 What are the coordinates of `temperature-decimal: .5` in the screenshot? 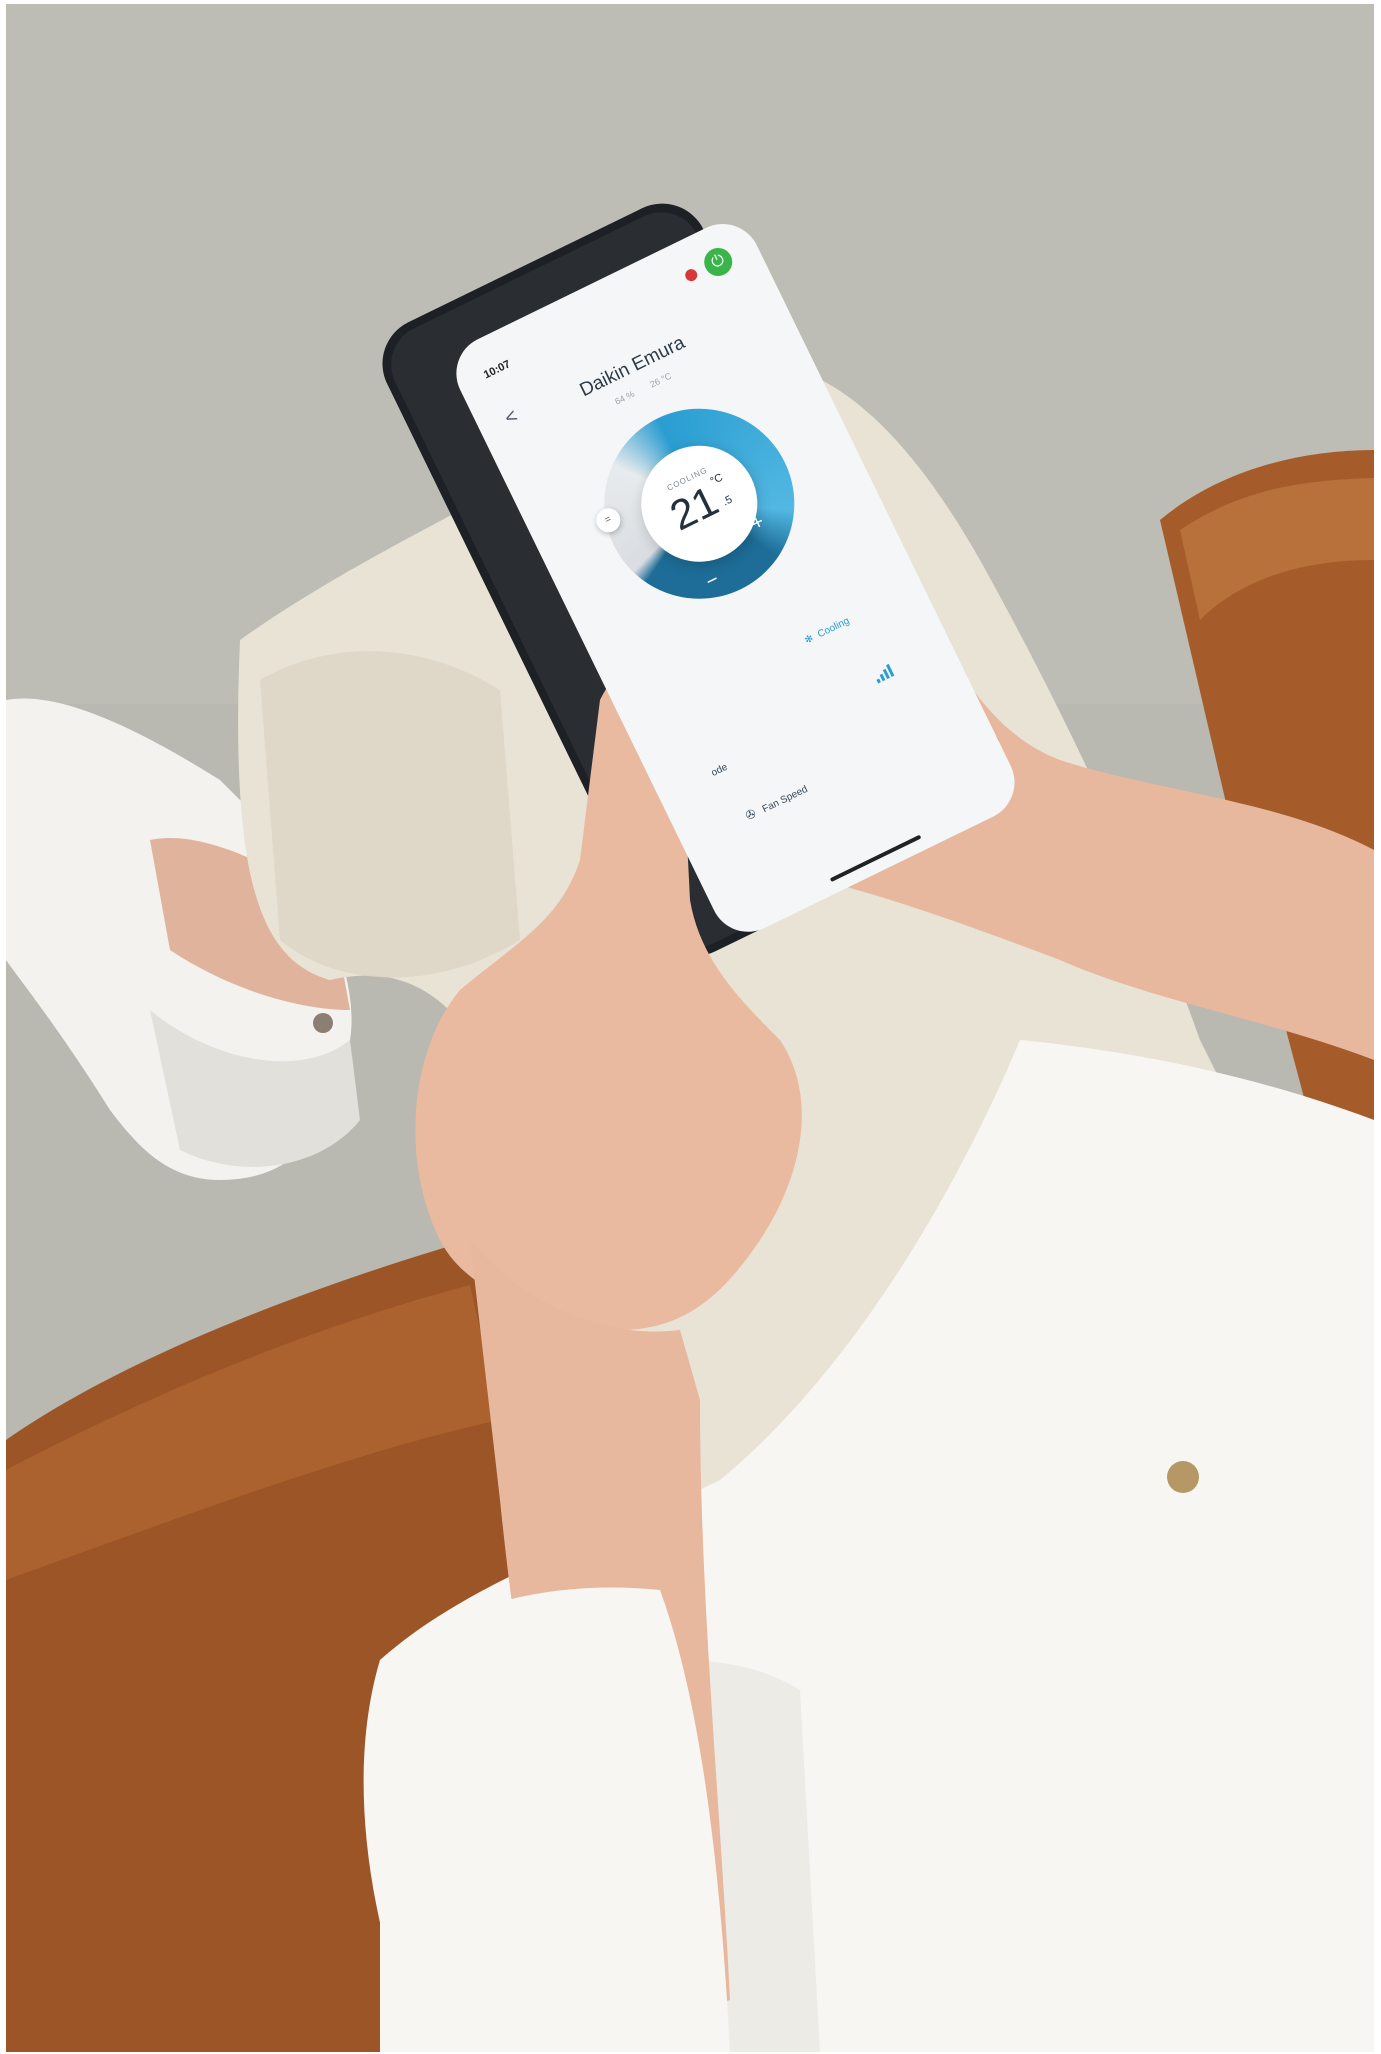 It's located at (727, 501).